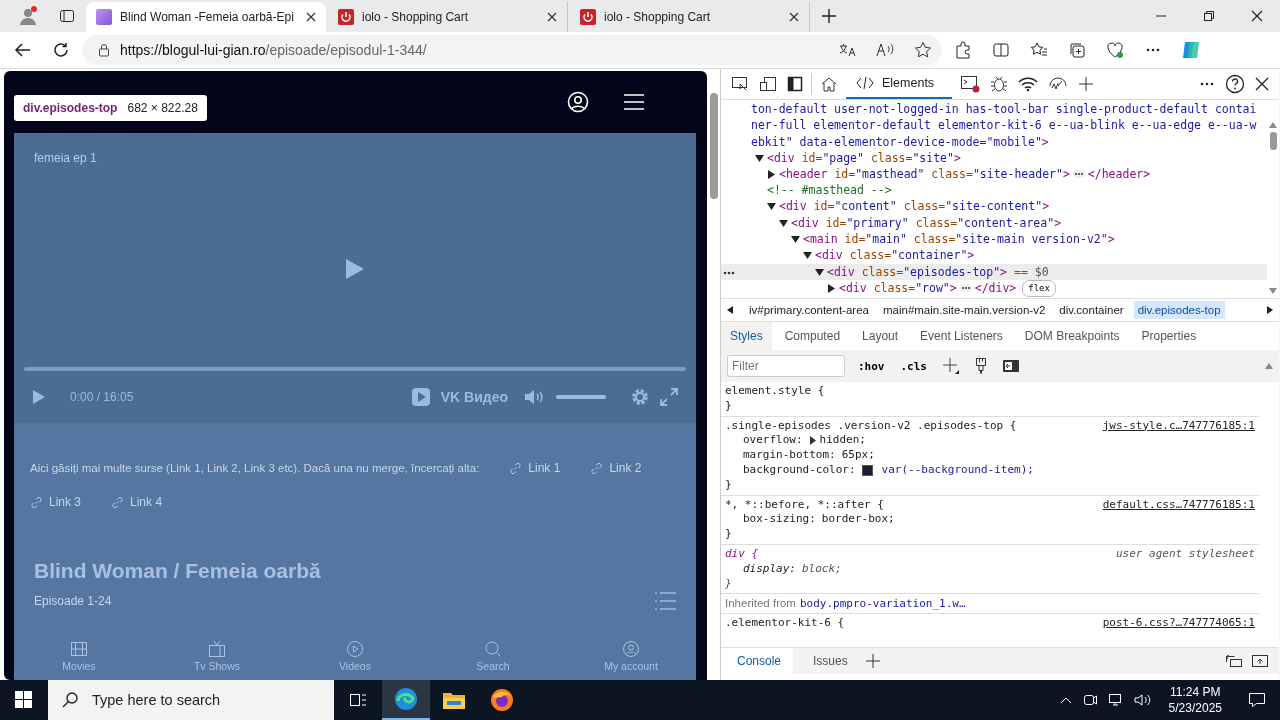 The image size is (1280, 720). Describe the element at coordinates (959, 239) in the screenshot. I see `dom-node: <main id="main" class="site-main version-v2">` at that location.